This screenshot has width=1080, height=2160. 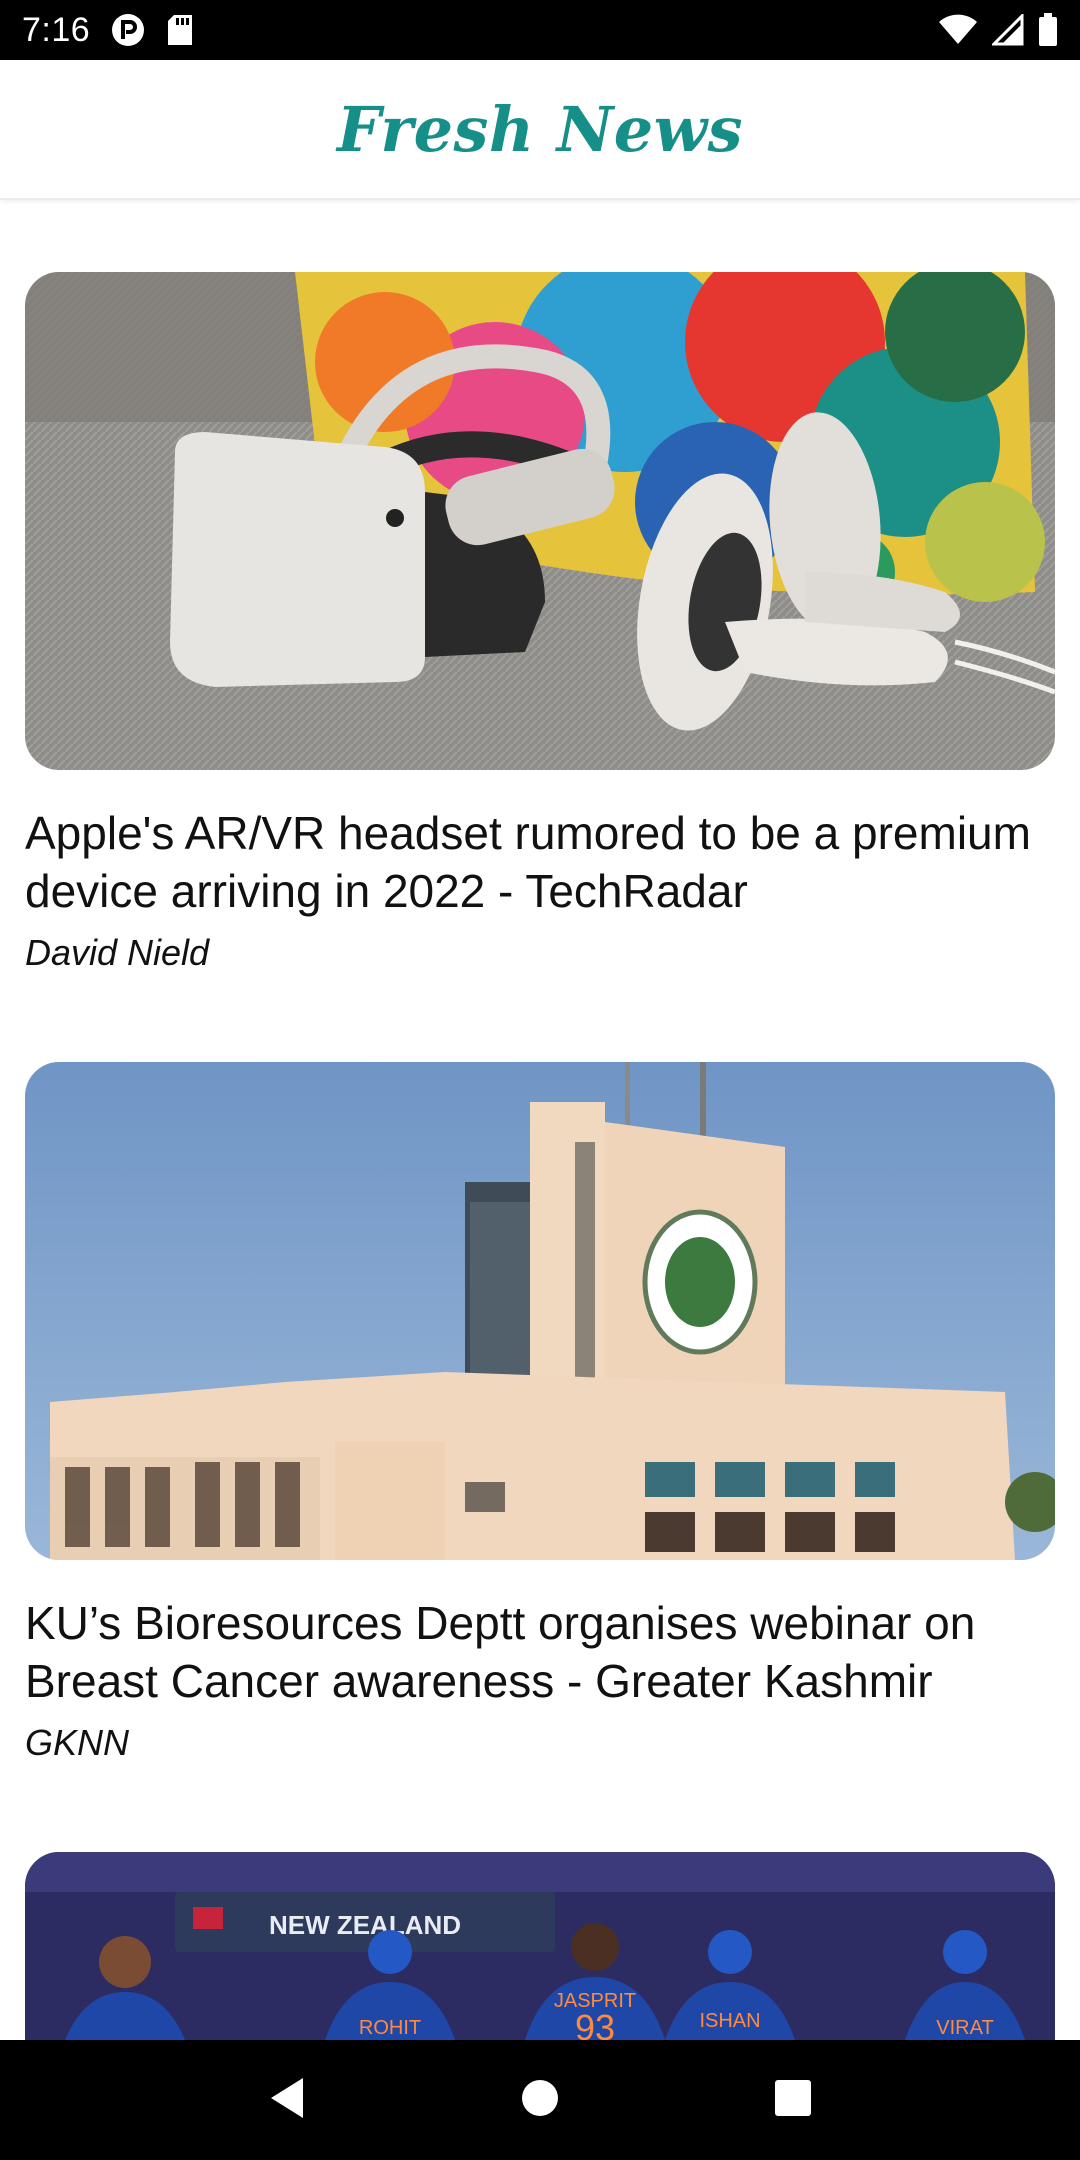 I want to click on back-icon, so click(x=287, y=2100).